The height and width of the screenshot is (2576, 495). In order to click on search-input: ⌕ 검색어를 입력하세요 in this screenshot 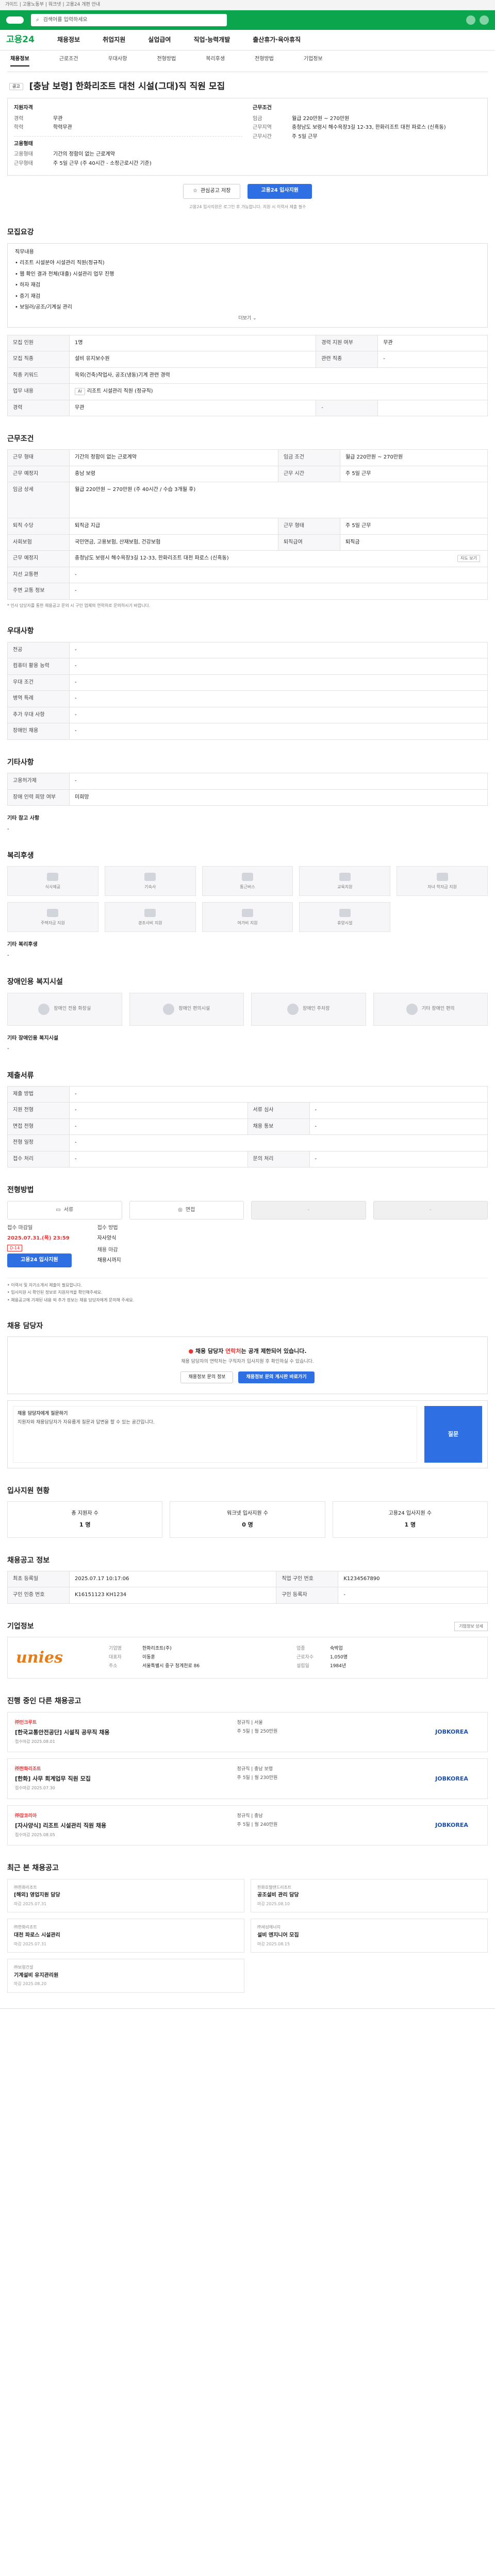, I will do `click(129, 20)`.